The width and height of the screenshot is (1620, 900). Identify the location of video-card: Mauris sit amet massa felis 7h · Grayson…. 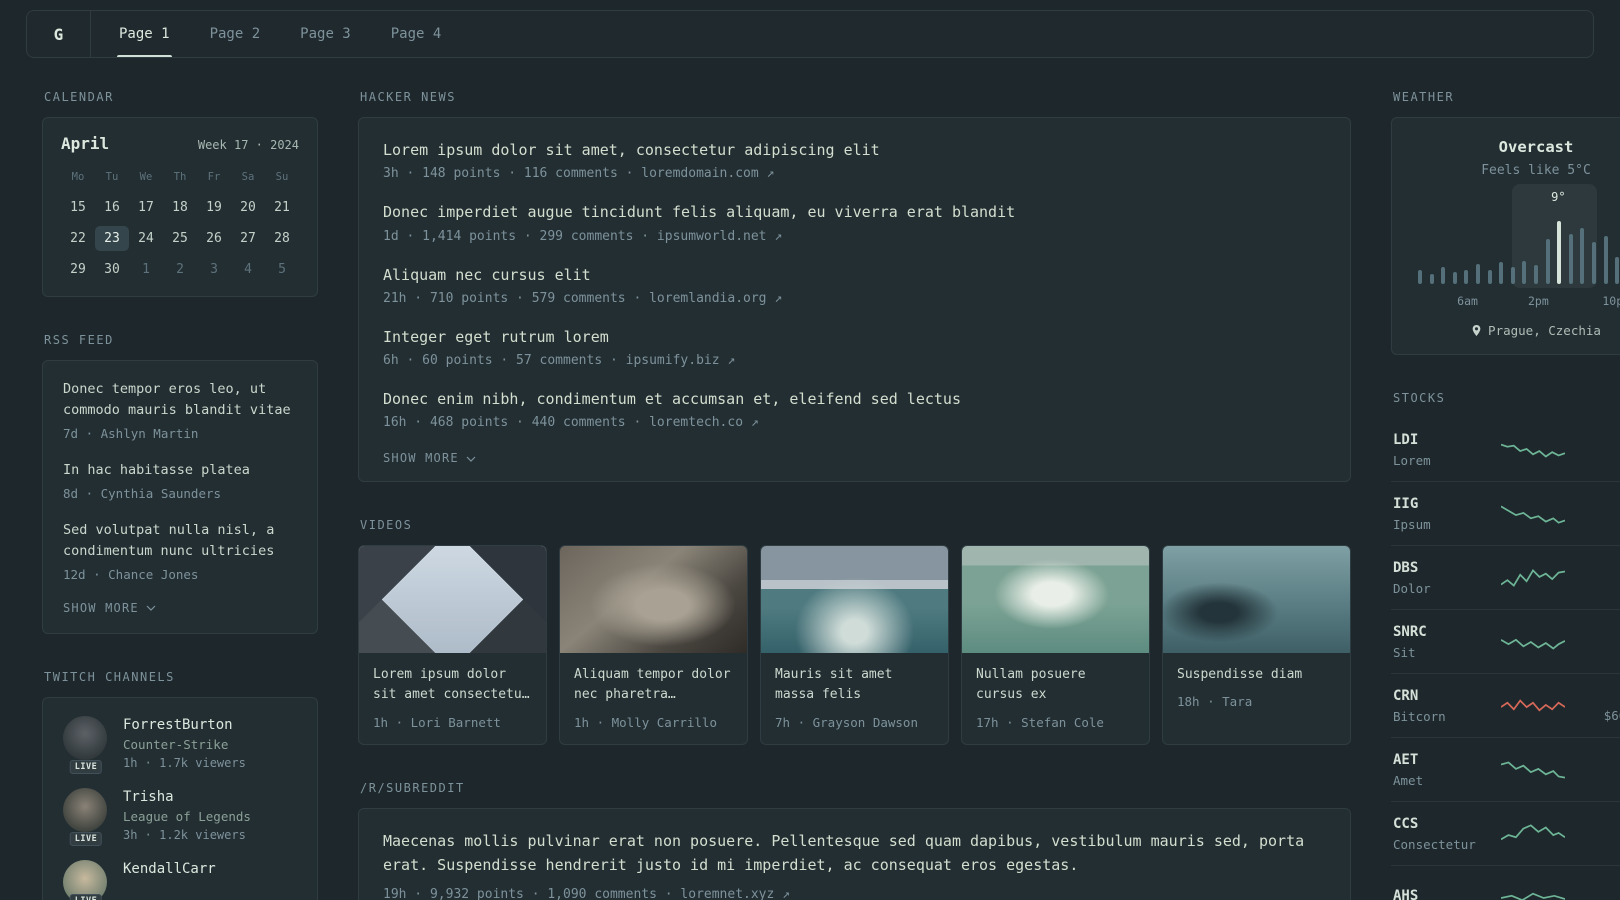
(854, 645).